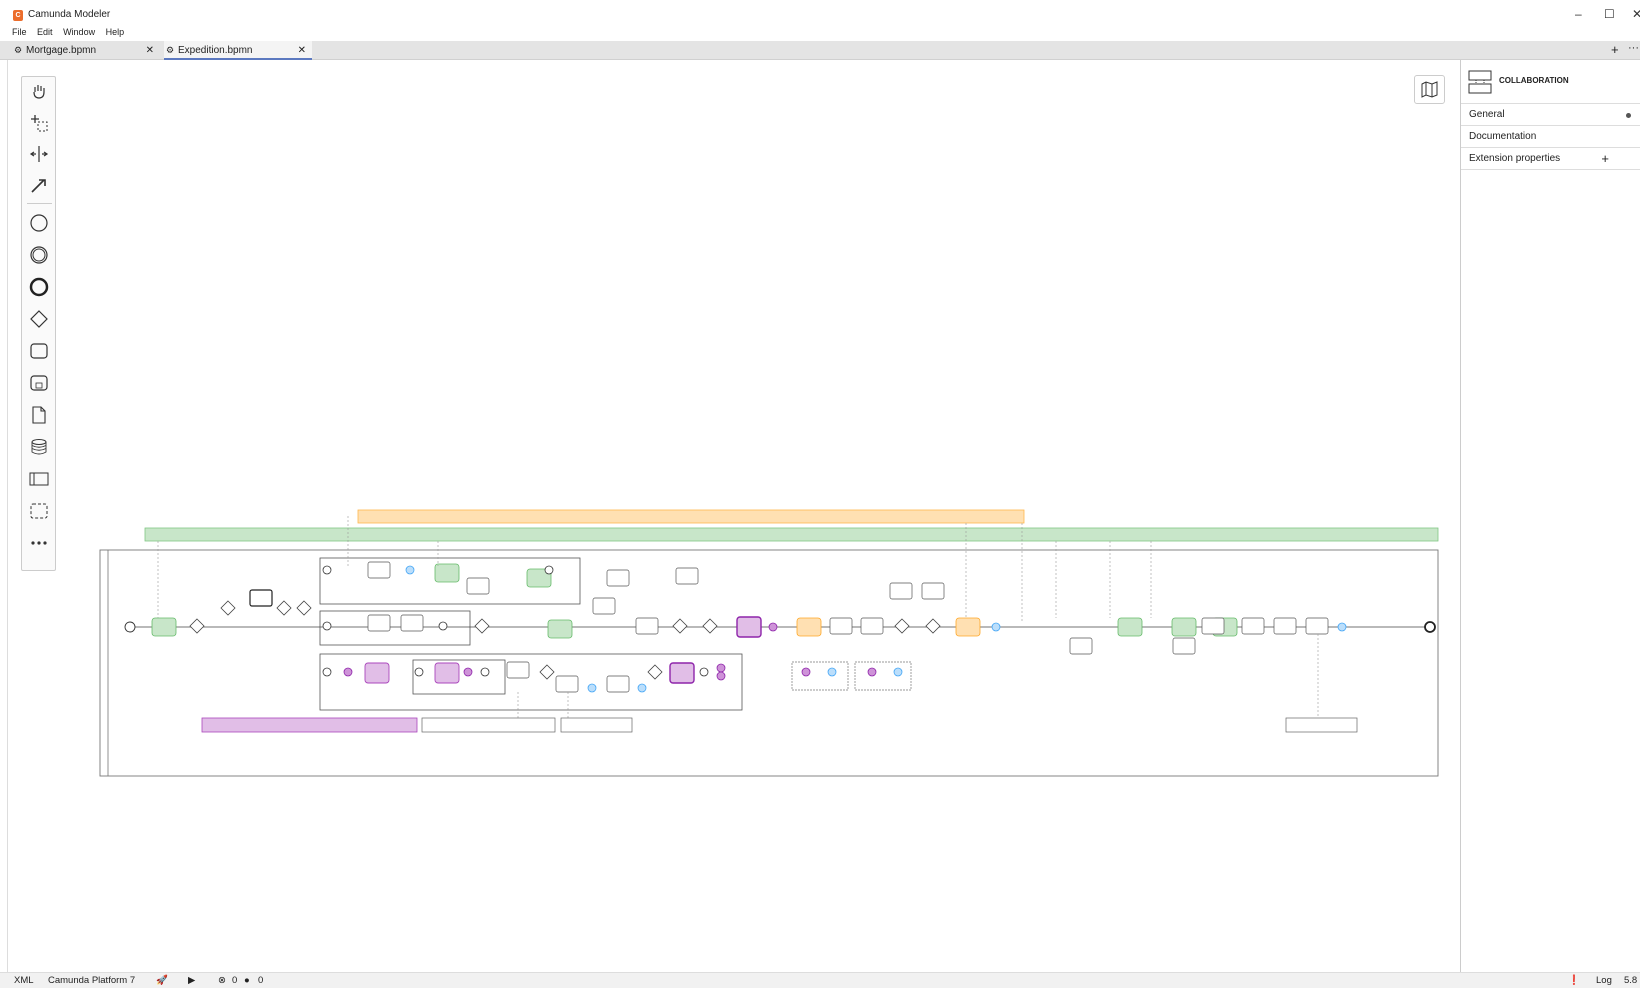 The image size is (1640, 988). What do you see at coordinates (39, 123) in the screenshot?
I see `lasso-tool-icon` at bounding box center [39, 123].